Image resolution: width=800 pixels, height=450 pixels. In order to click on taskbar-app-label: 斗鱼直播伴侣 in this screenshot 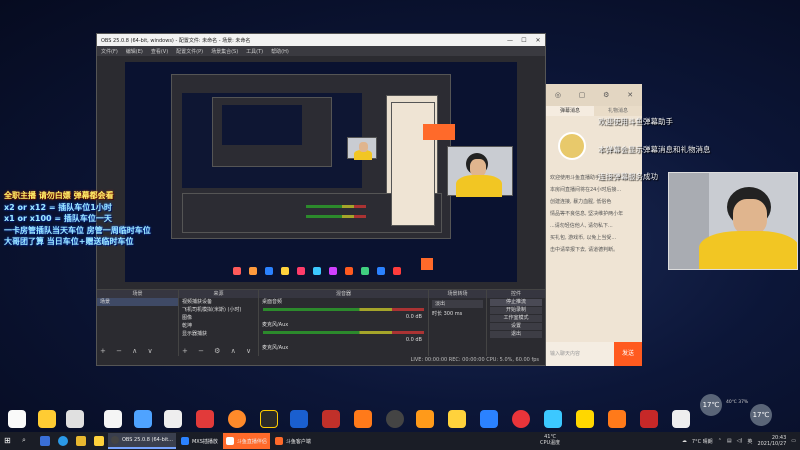, I will do `click(251, 441)`.